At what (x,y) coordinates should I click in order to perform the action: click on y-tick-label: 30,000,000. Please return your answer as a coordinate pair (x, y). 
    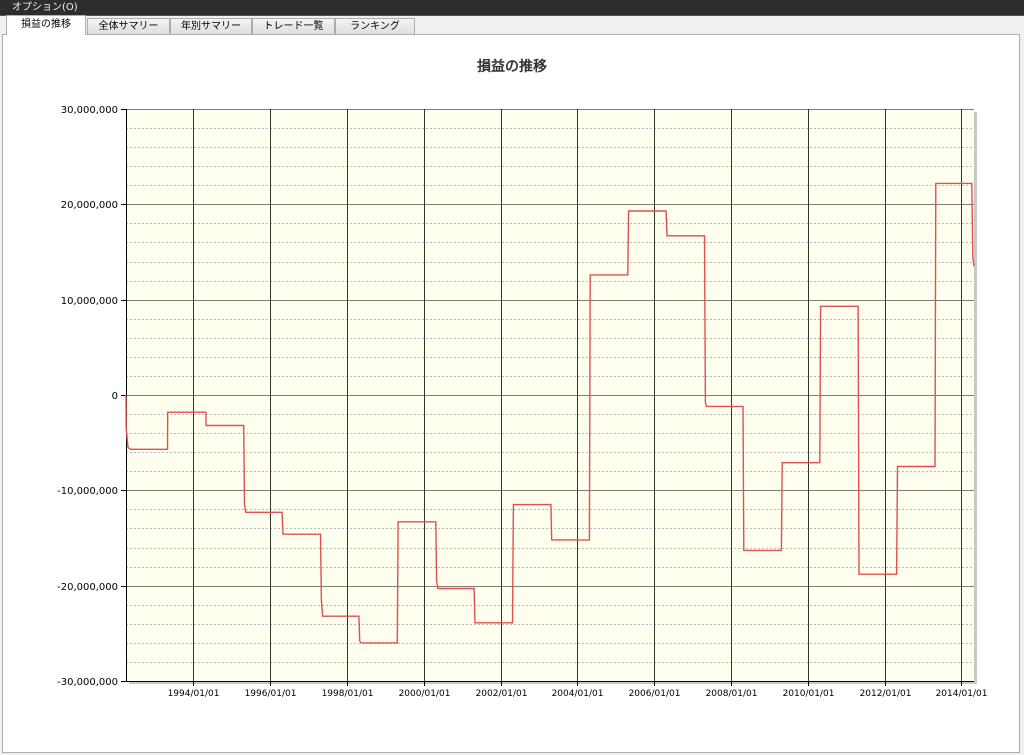
    Looking at the image, I should click on (89, 110).